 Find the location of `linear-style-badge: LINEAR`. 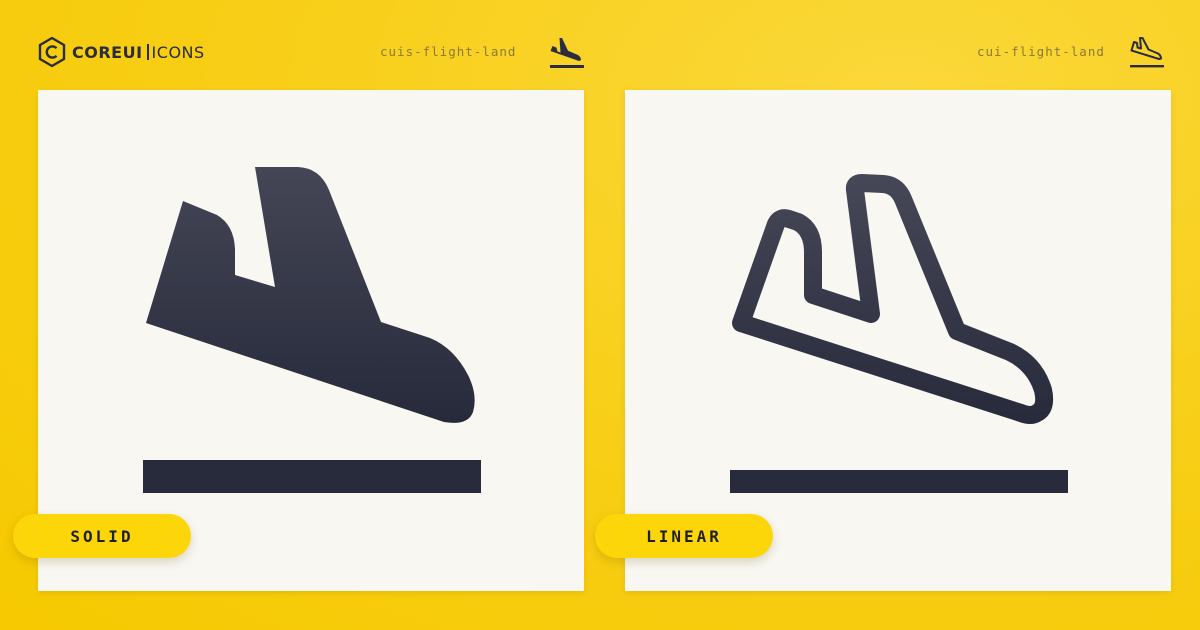

linear-style-badge: LINEAR is located at coordinates (684, 536).